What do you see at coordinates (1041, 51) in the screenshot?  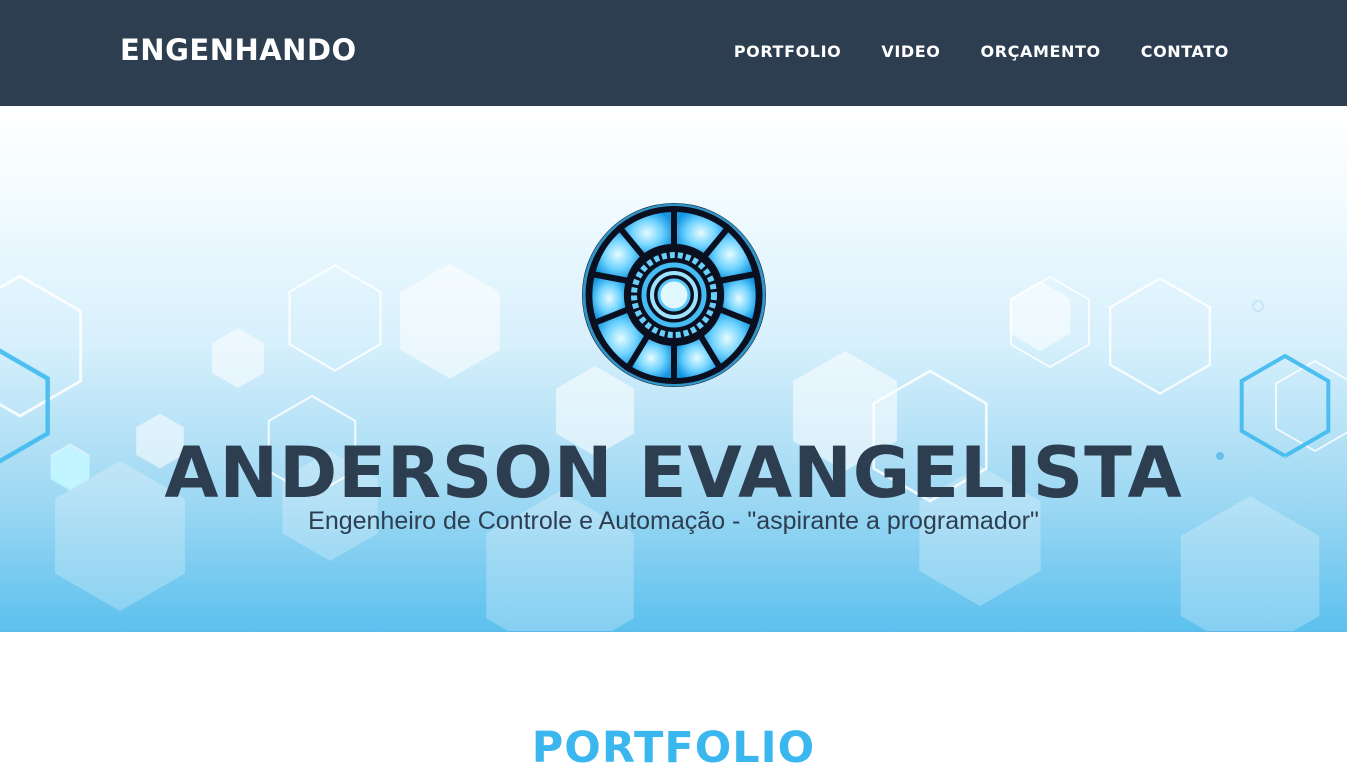 I see `nav-link-orcamento: ORÇAMENTO` at bounding box center [1041, 51].